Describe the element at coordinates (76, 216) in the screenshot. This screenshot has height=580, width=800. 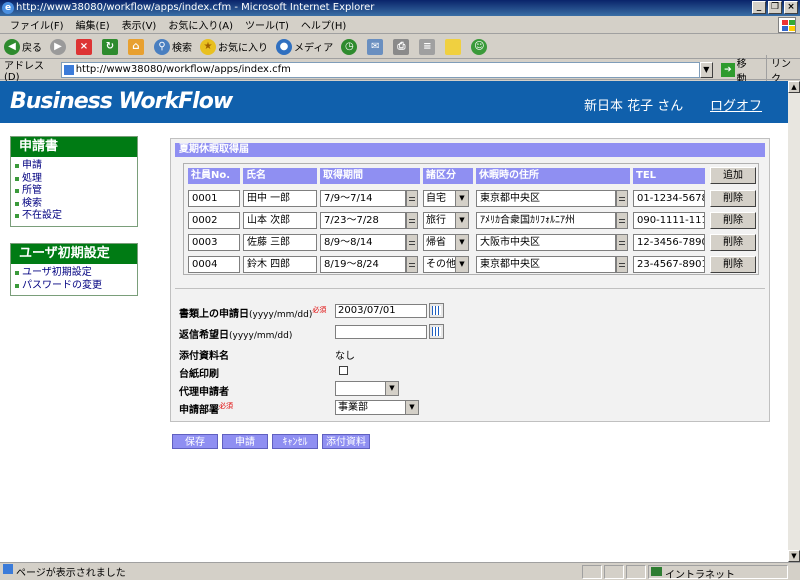
I see `nav-item-absence: 不在設定` at that location.